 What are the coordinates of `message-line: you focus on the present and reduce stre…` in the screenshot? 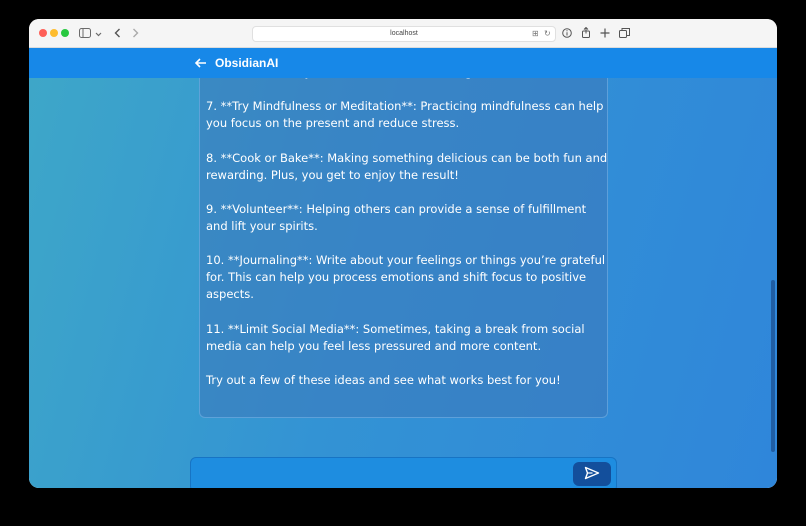 It's located at (333, 123).